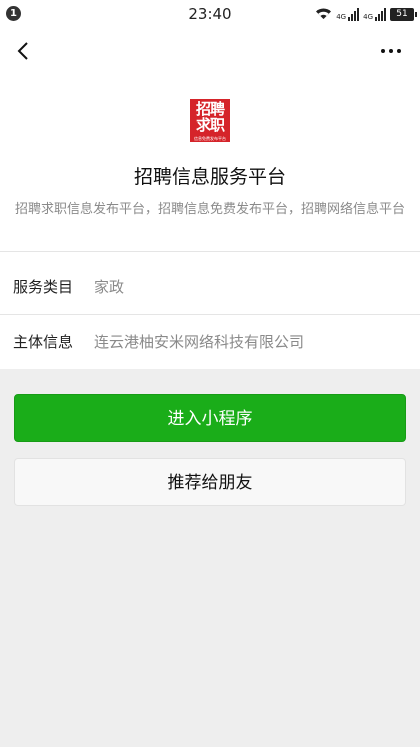  I want to click on logo-subtext: 信息免费发布平台, so click(210, 138).